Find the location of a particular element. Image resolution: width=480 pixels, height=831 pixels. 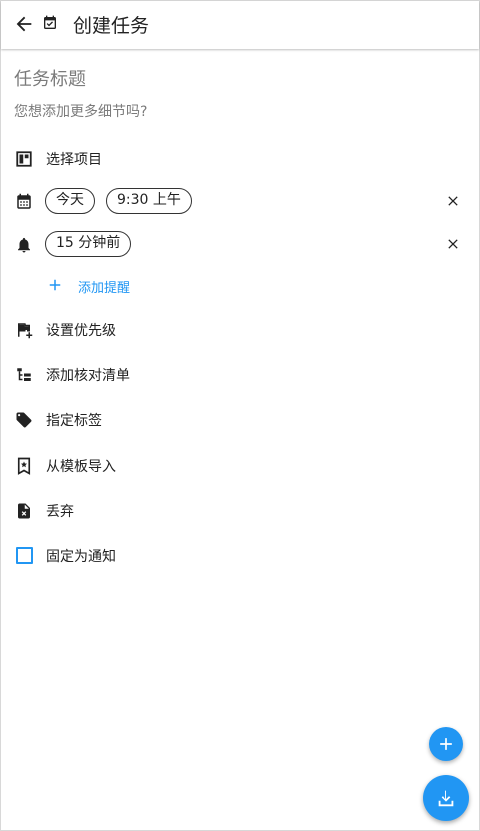

checklist-tree-icon is located at coordinates (24, 374).